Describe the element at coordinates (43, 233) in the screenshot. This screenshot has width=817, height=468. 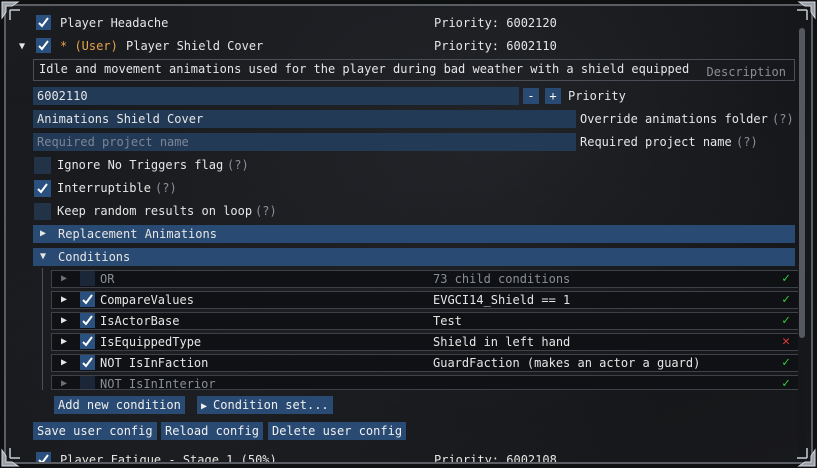
I see `collapsed-arrow-icon: ▶` at that location.